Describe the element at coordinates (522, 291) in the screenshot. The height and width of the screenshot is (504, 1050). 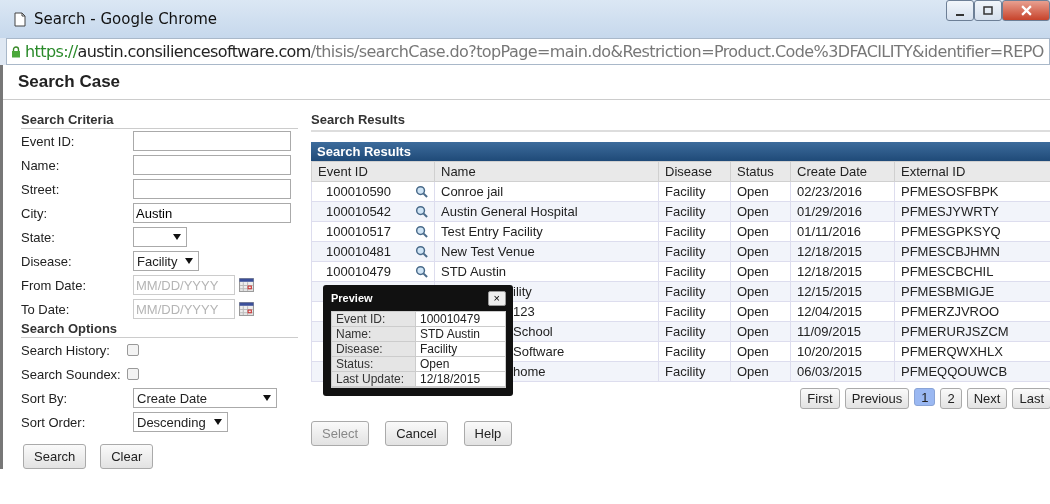
I see `table-cell: ility` at that location.